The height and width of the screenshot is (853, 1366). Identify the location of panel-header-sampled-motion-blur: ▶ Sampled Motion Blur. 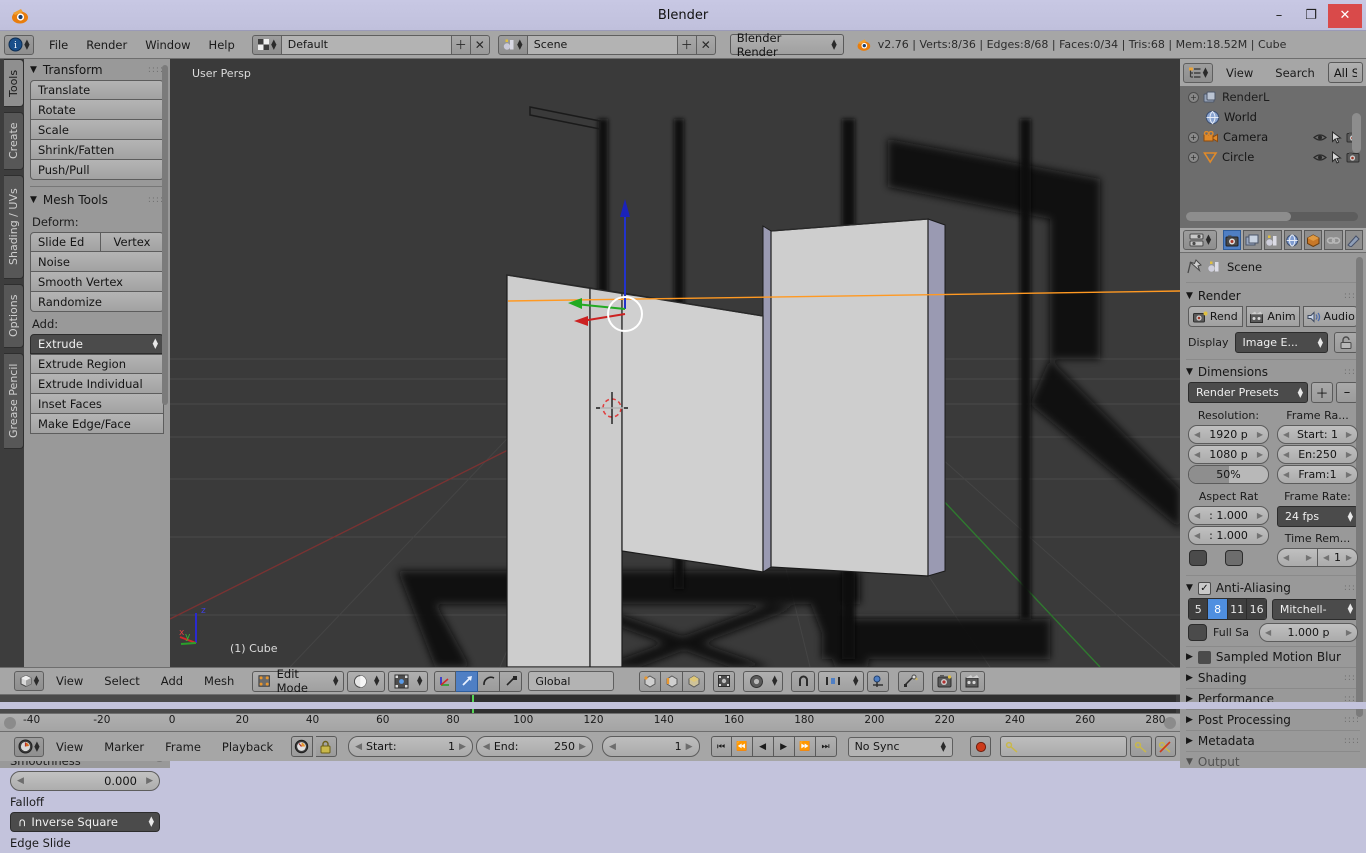
(1273, 657).